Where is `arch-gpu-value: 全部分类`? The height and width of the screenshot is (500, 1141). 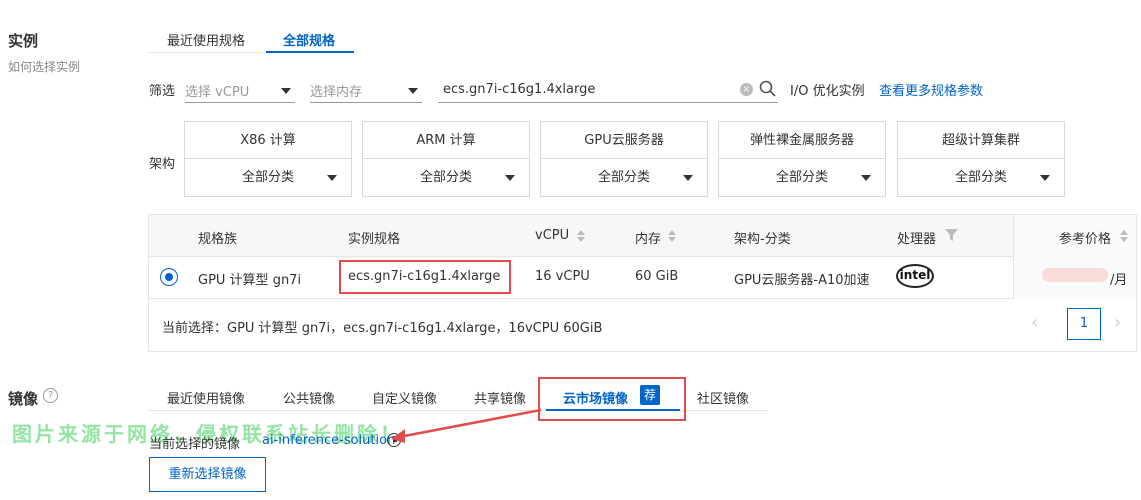
arch-gpu-value: 全部分类 is located at coordinates (623, 177).